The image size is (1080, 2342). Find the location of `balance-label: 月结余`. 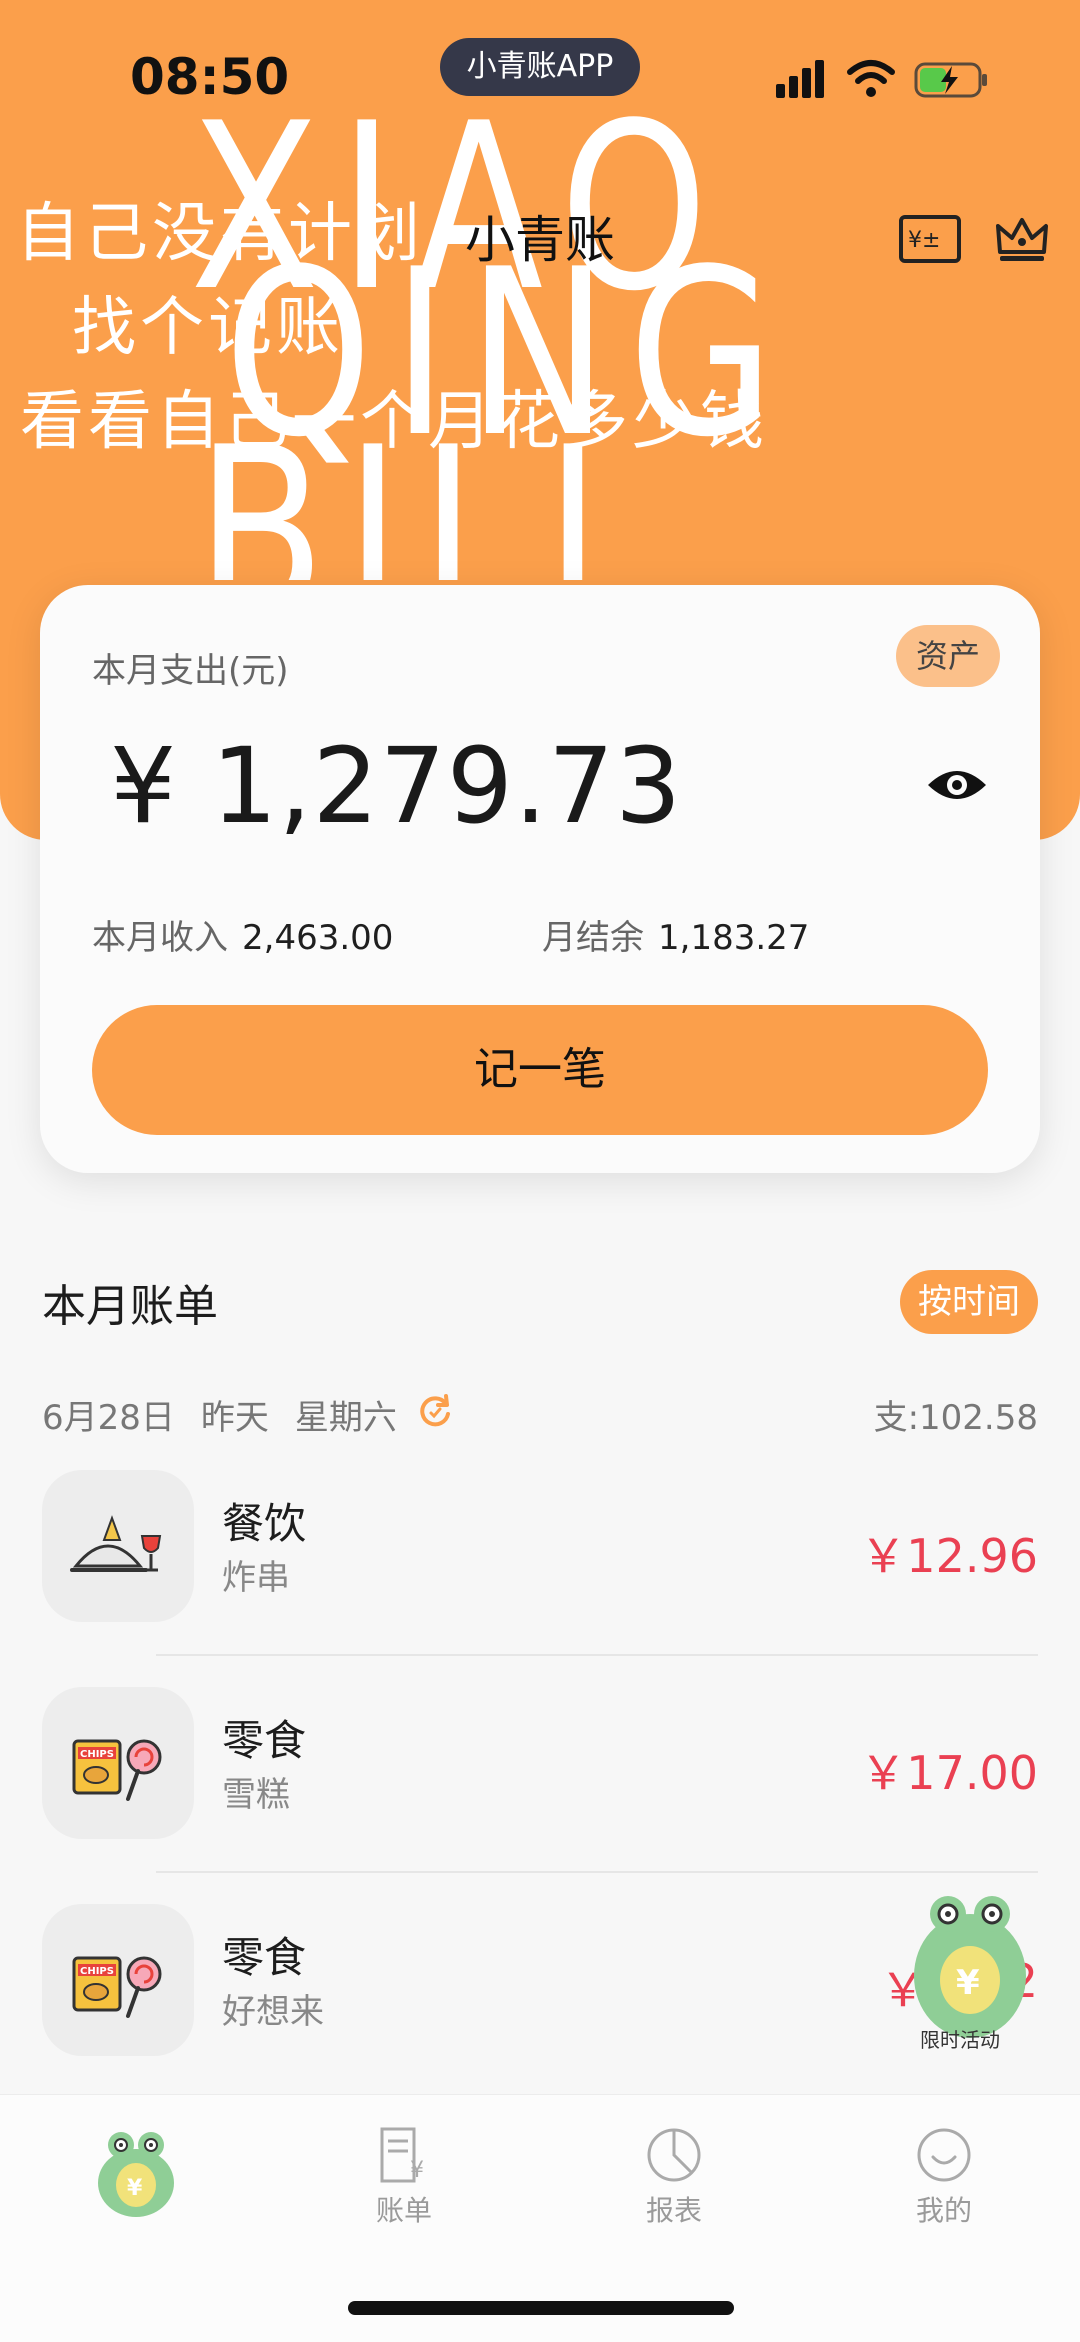

balance-label: 月结余 is located at coordinates (593, 938).